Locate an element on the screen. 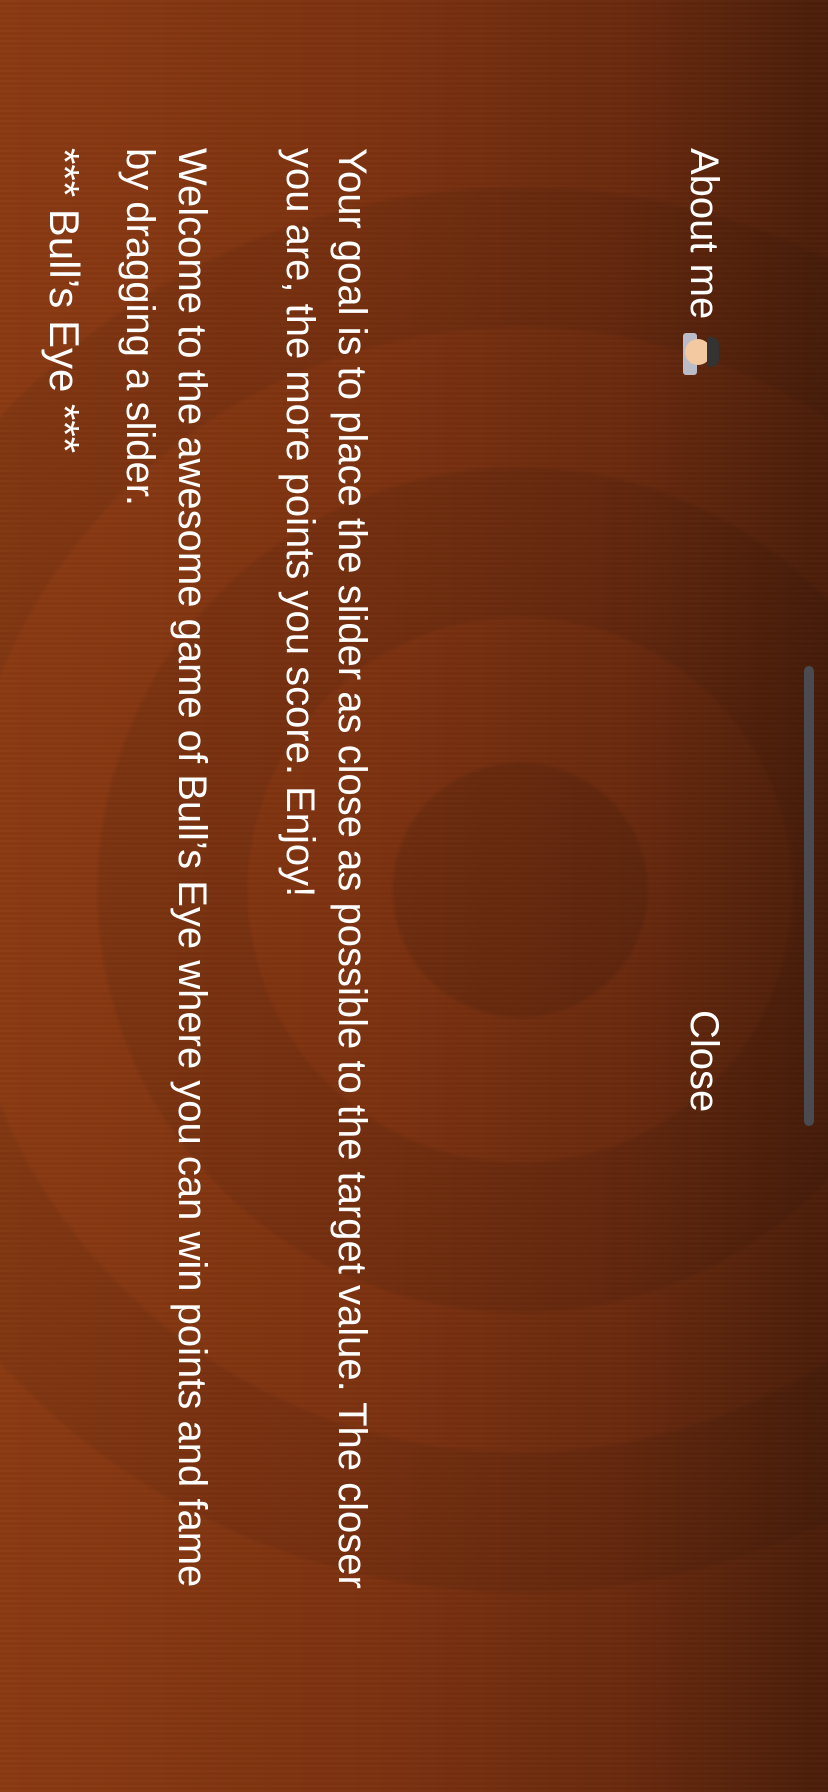 Image resolution: width=828 pixels, height=1792 pixels. about-me-button: About me is located at coordinates (704, 262).